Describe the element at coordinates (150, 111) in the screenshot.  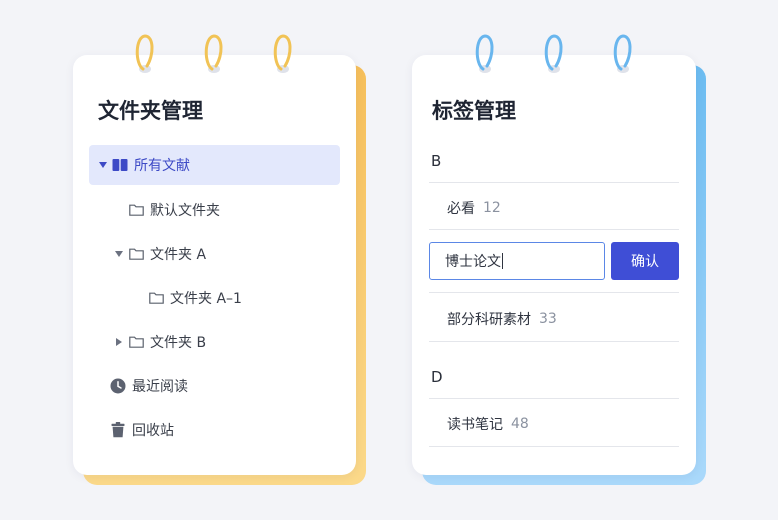
I see `panel-title: 文件夹管理` at that location.